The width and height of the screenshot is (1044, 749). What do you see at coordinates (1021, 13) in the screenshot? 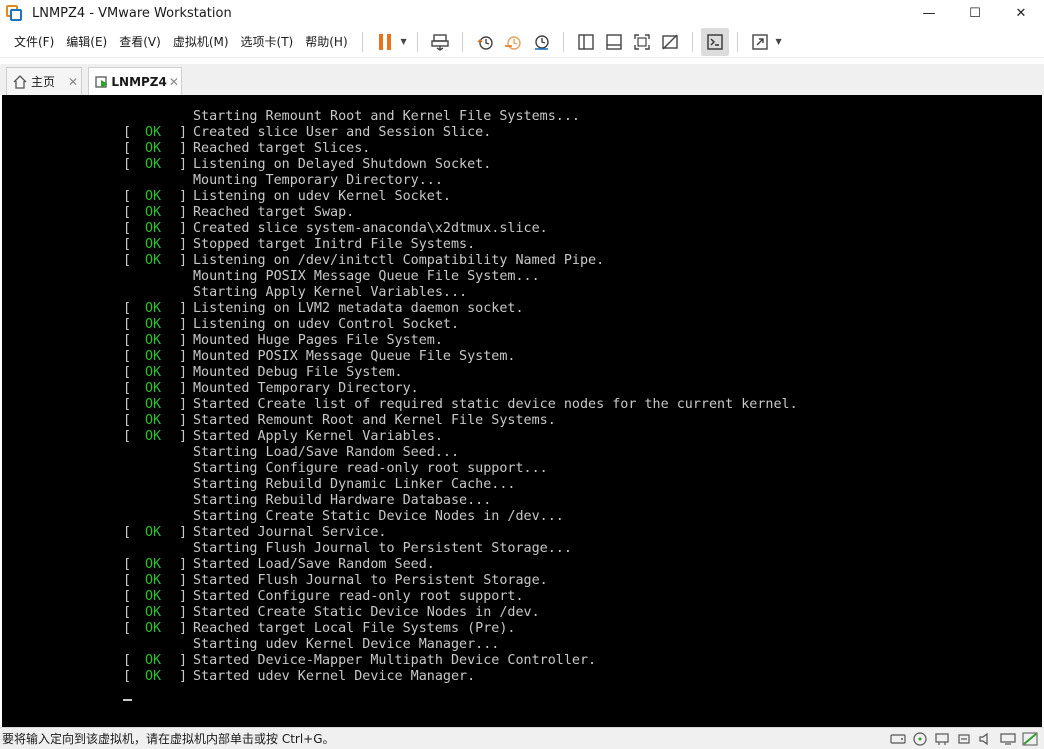
I see `close-button: ✕` at bounding box center [1021, 13].